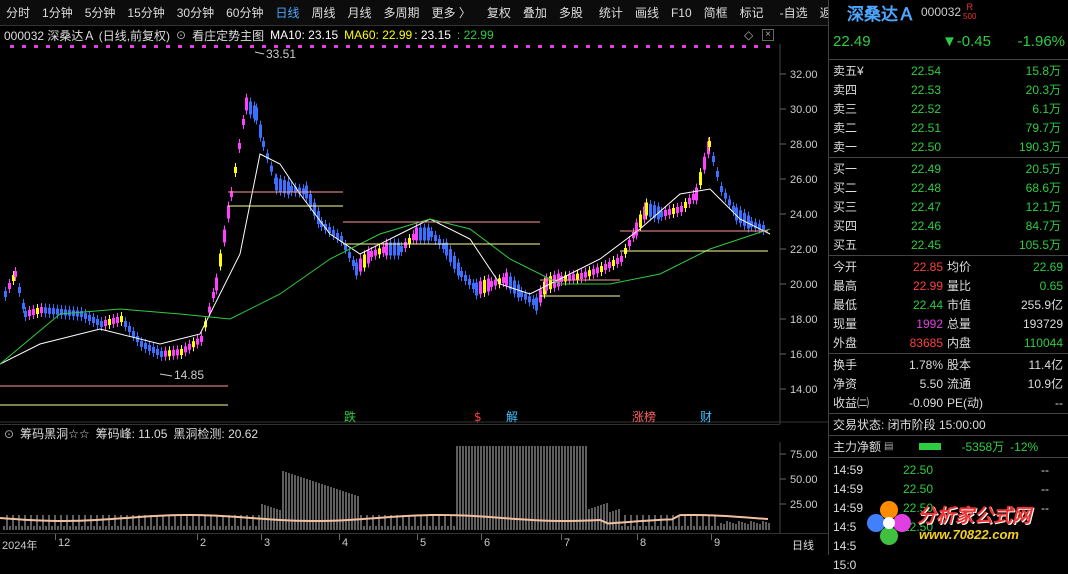  Describe the element at coordinates (287, 13) in the screenshot. I see `toolbar-item: 日线` at that location.